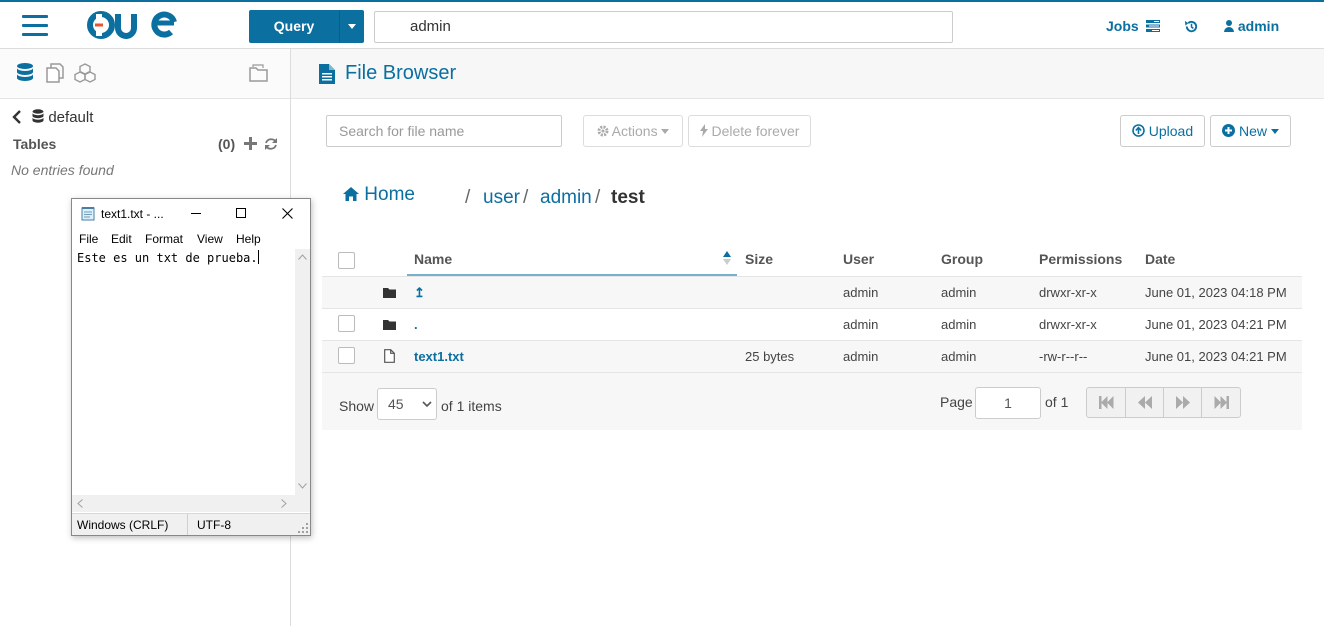 This screenshot has height=626, width=1324. What do you see at coordinates (346, 260) in the screenshot?
I see `select-all-checkbox` at bounding box center [346, 260].